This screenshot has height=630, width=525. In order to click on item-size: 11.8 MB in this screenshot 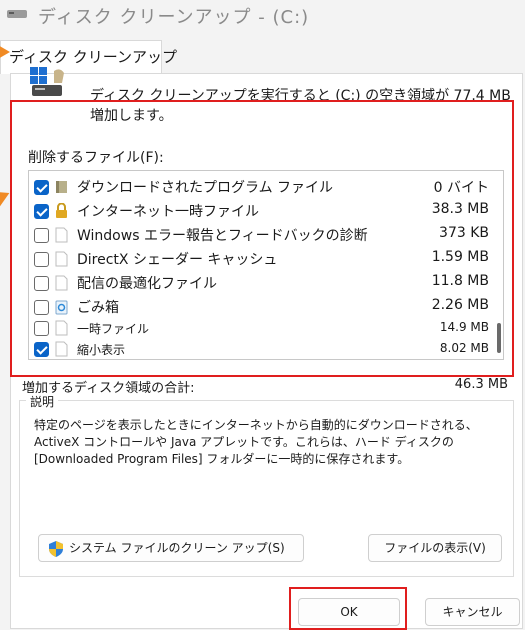, I will do `click(460, 281)`.